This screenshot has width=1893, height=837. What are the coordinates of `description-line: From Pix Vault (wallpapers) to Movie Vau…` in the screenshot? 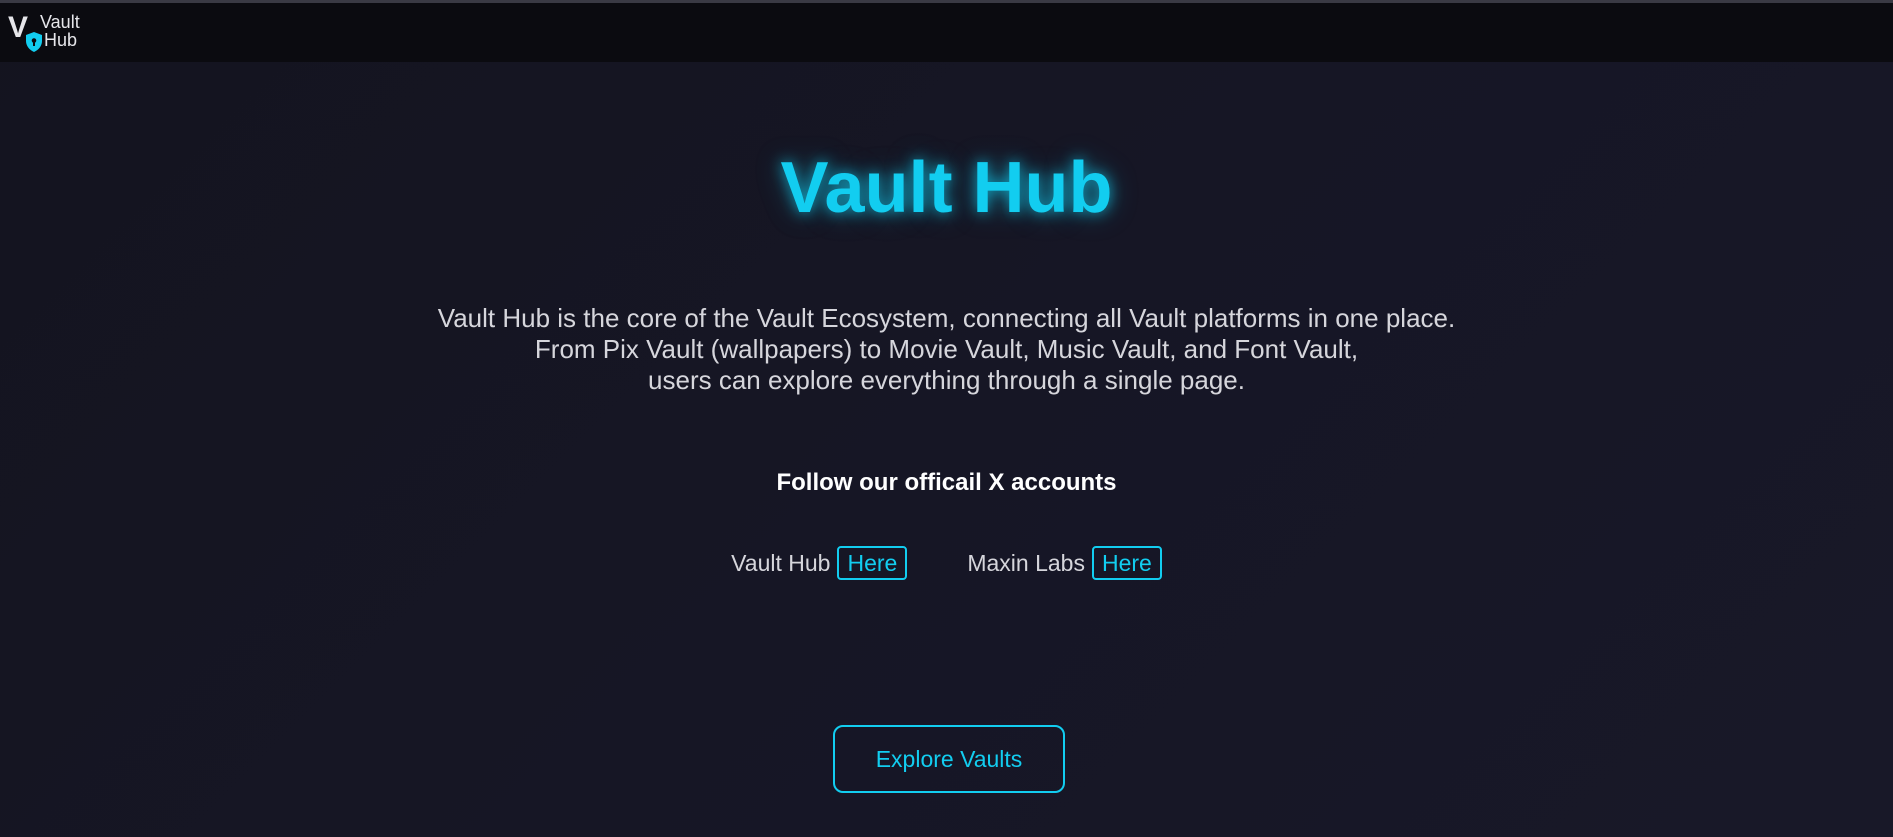 It's located at (946, 349).